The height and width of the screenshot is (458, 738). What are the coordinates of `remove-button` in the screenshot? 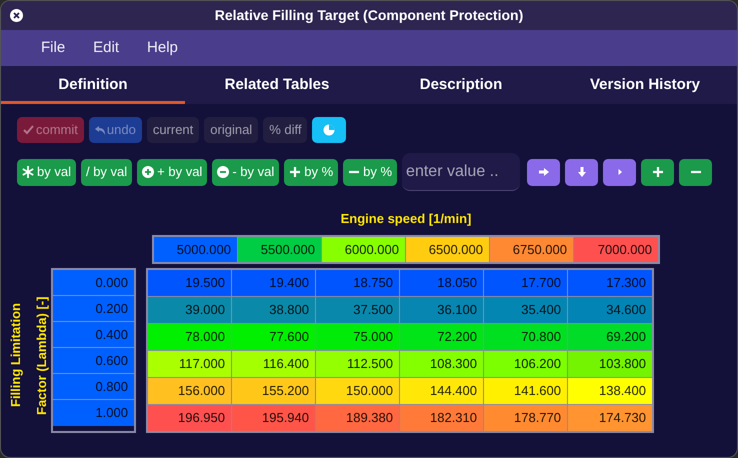 It's located at (695, 172).